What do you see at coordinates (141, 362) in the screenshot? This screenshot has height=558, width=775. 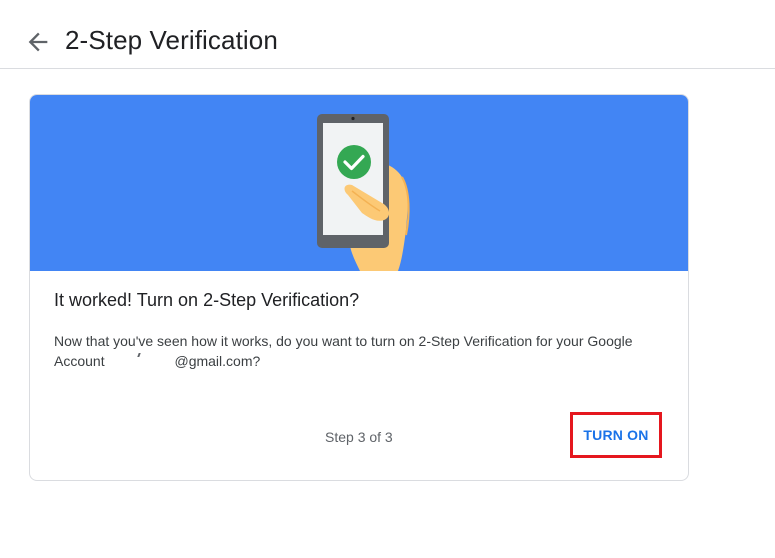 I see `redacted-email` at bounding box center [141, 362].